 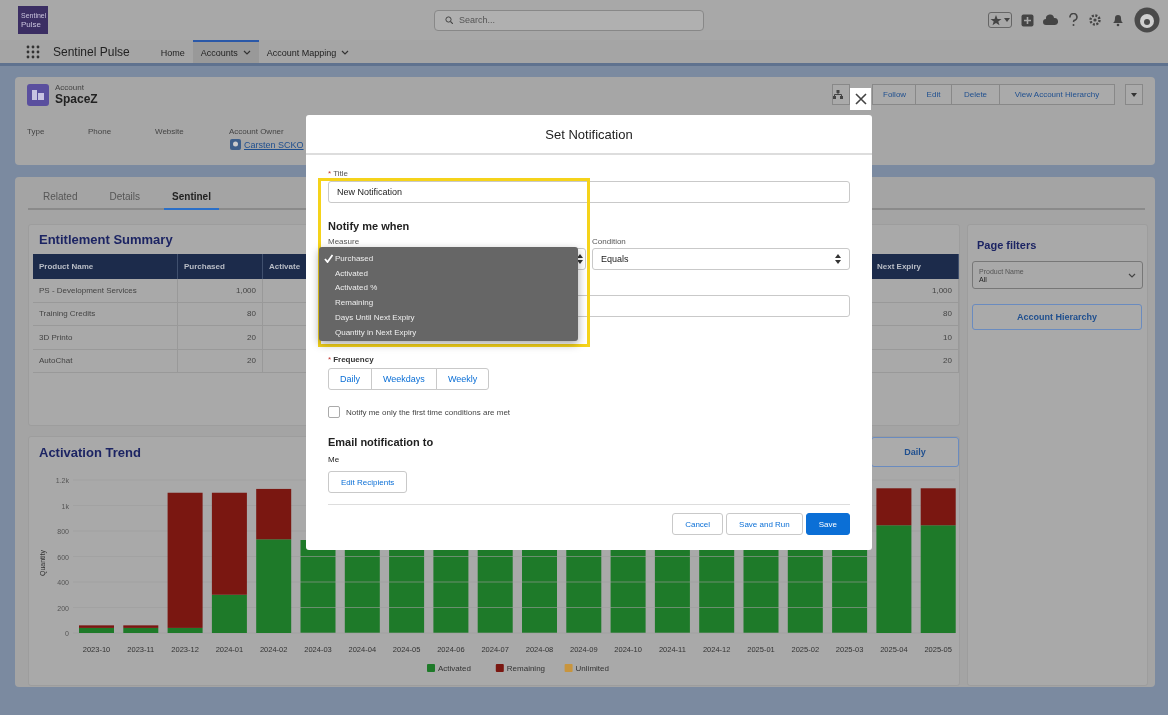 I want to click on recipient-text: Me, so click(x=334, y=459).